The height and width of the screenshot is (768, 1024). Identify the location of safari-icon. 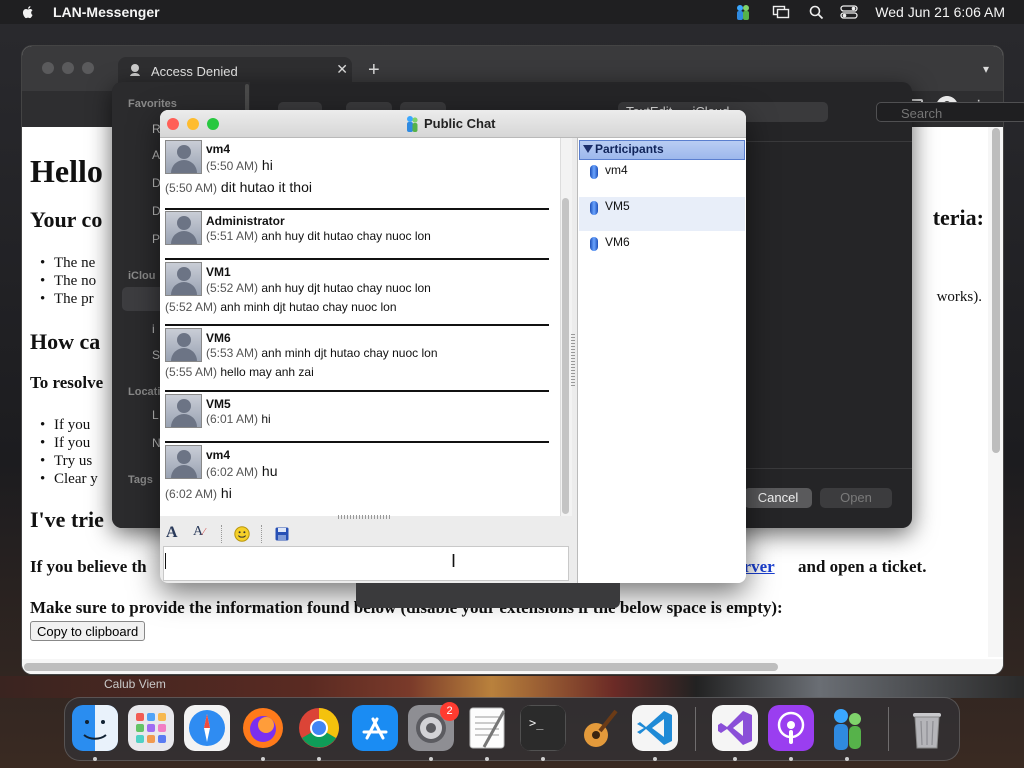
(207, 728).